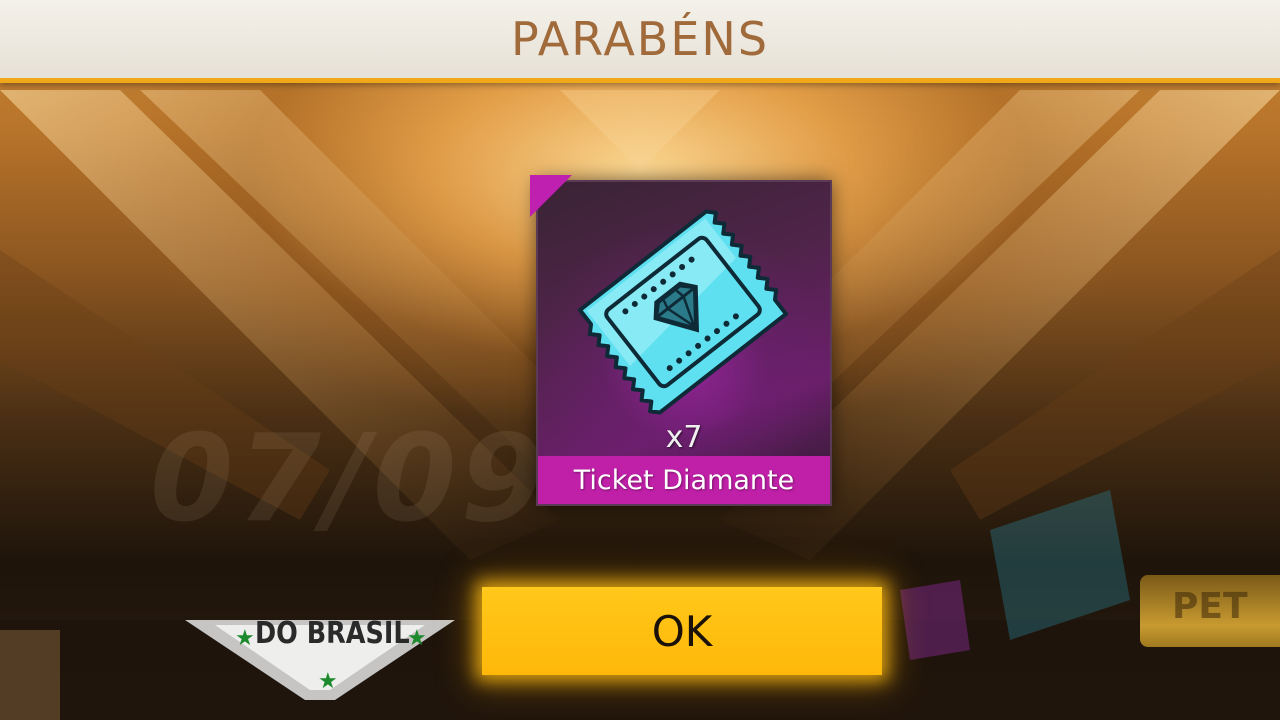 The height and width of the screenshot is (720, 1280). I want to click on ok-button-label: OK, so click(682, 631).